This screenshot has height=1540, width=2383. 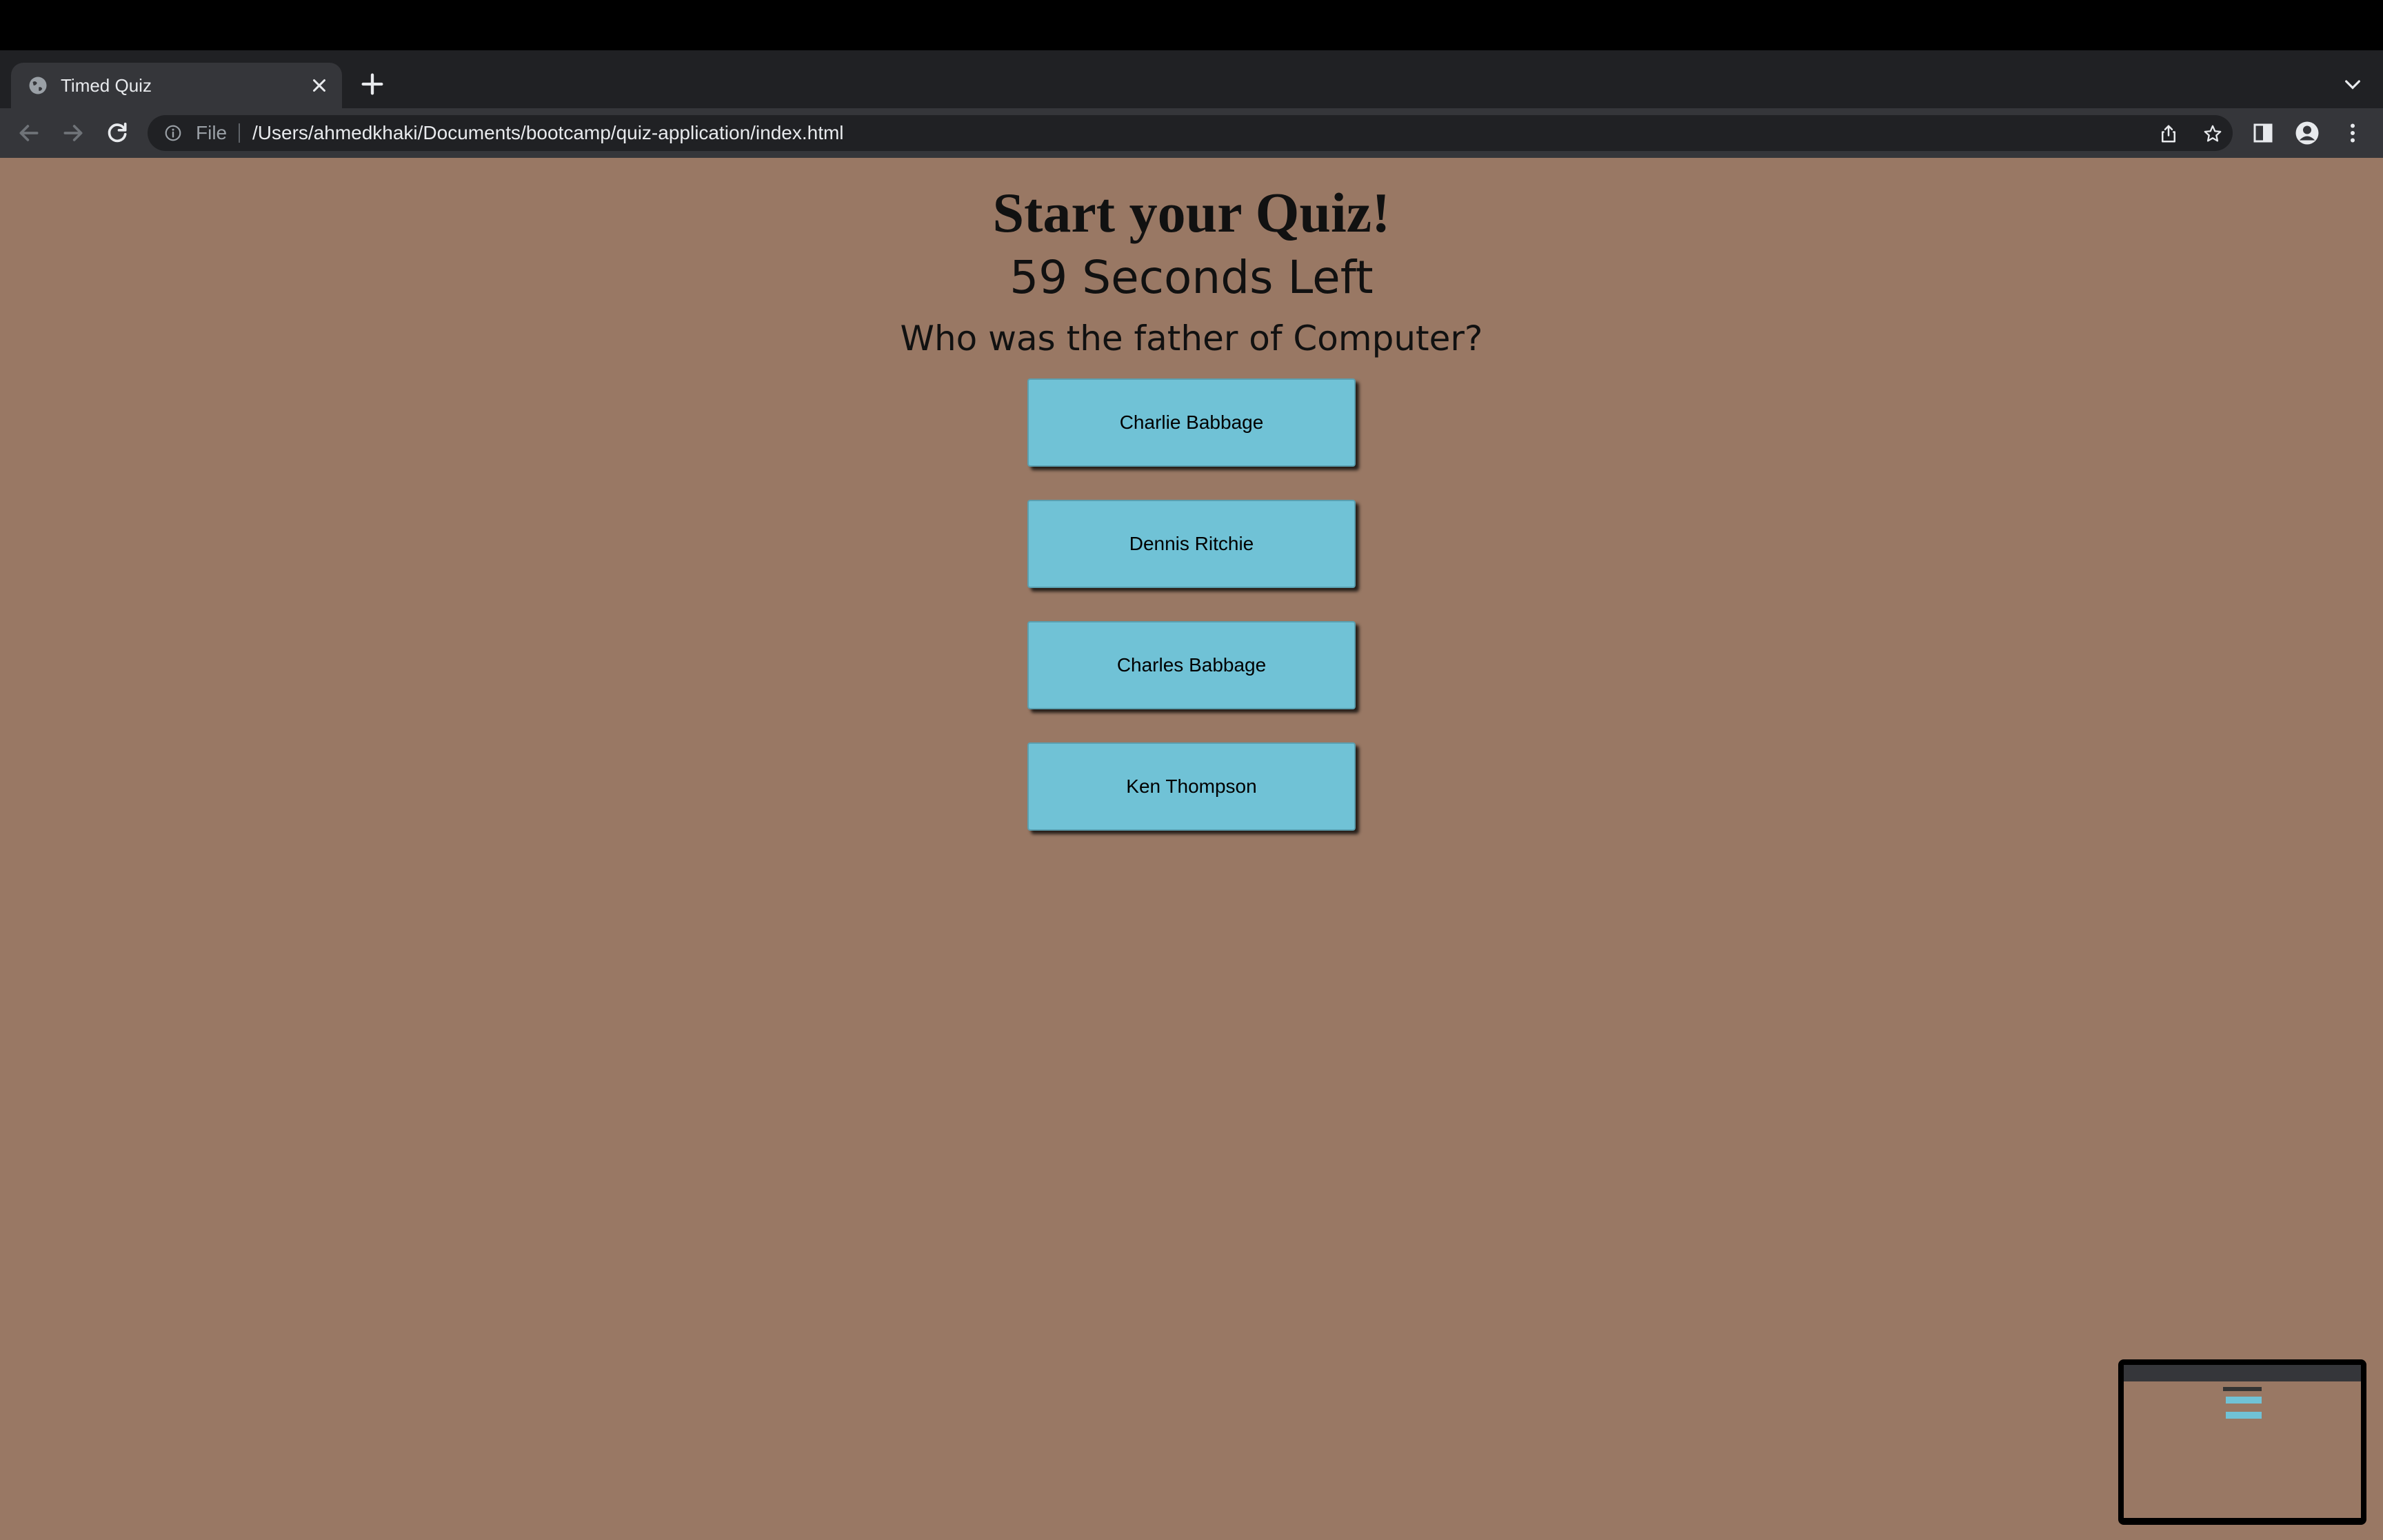 I want to click on thumbnail-title-line, so click(x=2242, y=1389).